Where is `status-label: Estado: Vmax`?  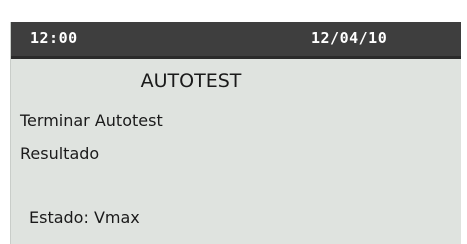
status-label: Estado: Vmax is located at coordinates (84, 217).